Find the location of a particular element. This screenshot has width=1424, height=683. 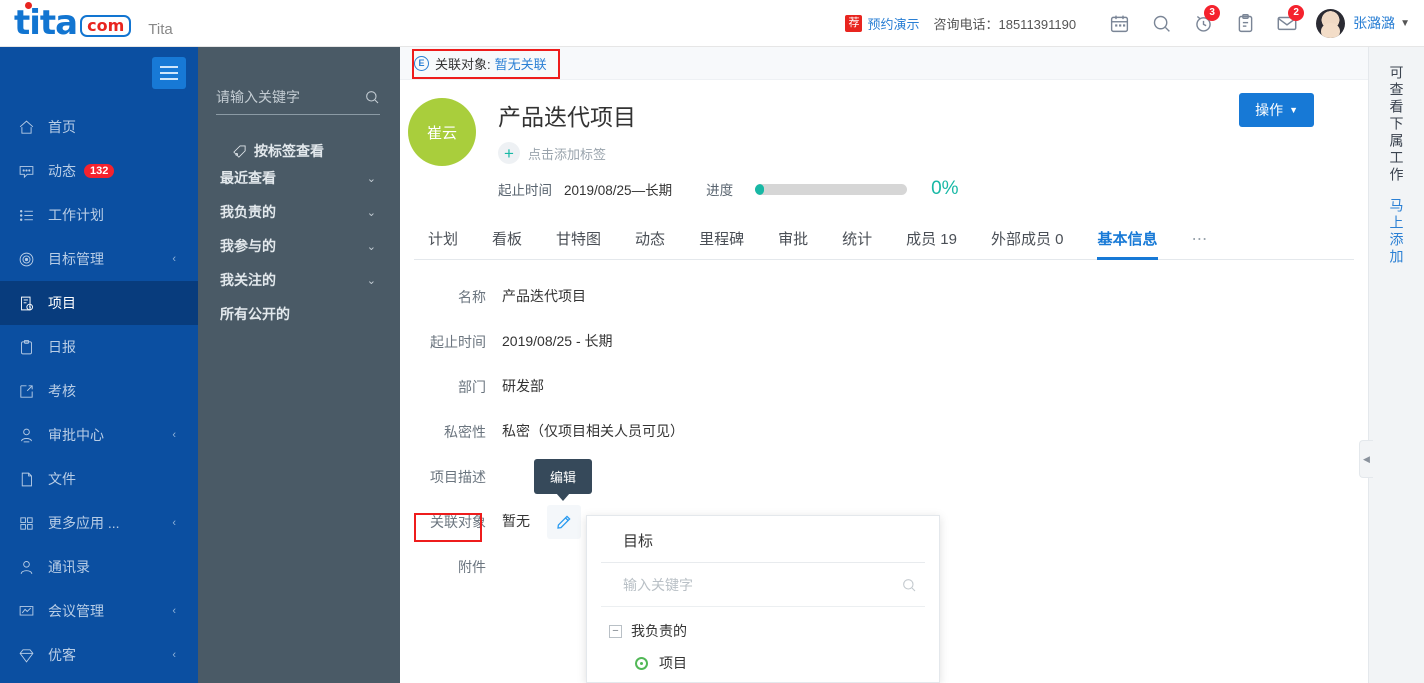

tag-icon is located at coordinates (239, 151).